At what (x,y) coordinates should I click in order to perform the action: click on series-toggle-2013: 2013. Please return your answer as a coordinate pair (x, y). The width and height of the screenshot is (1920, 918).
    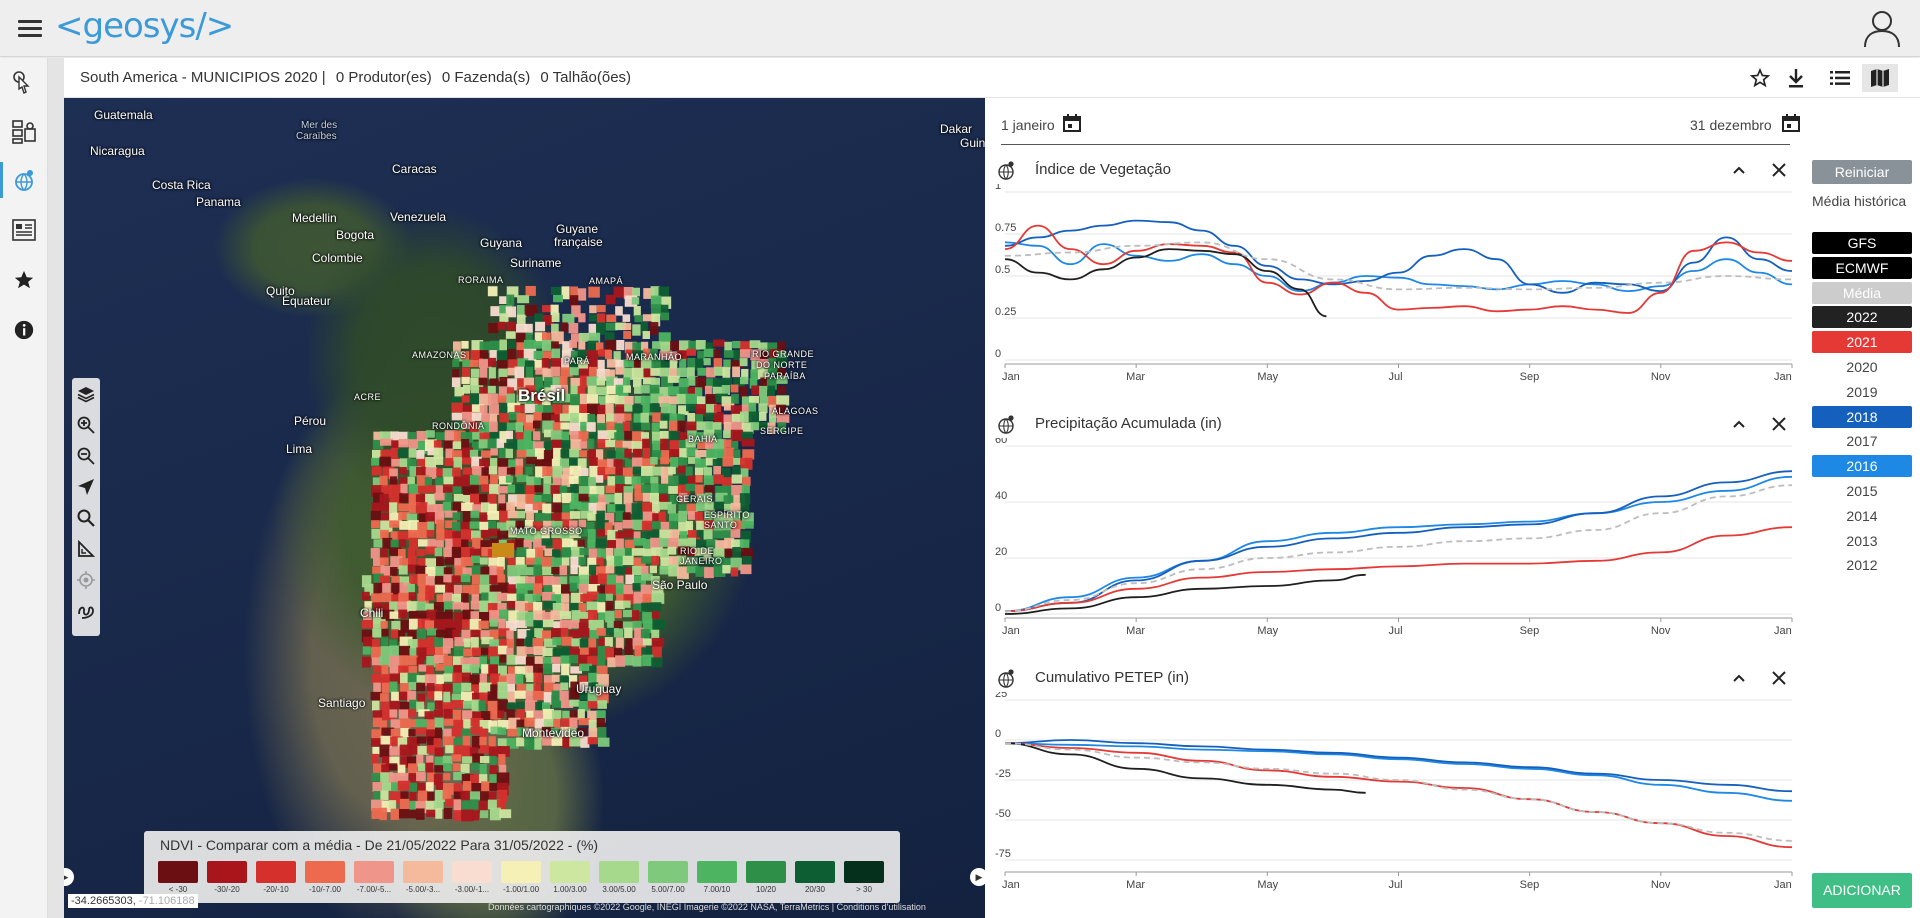
    Looking at the image, I should click on (1862, 541).